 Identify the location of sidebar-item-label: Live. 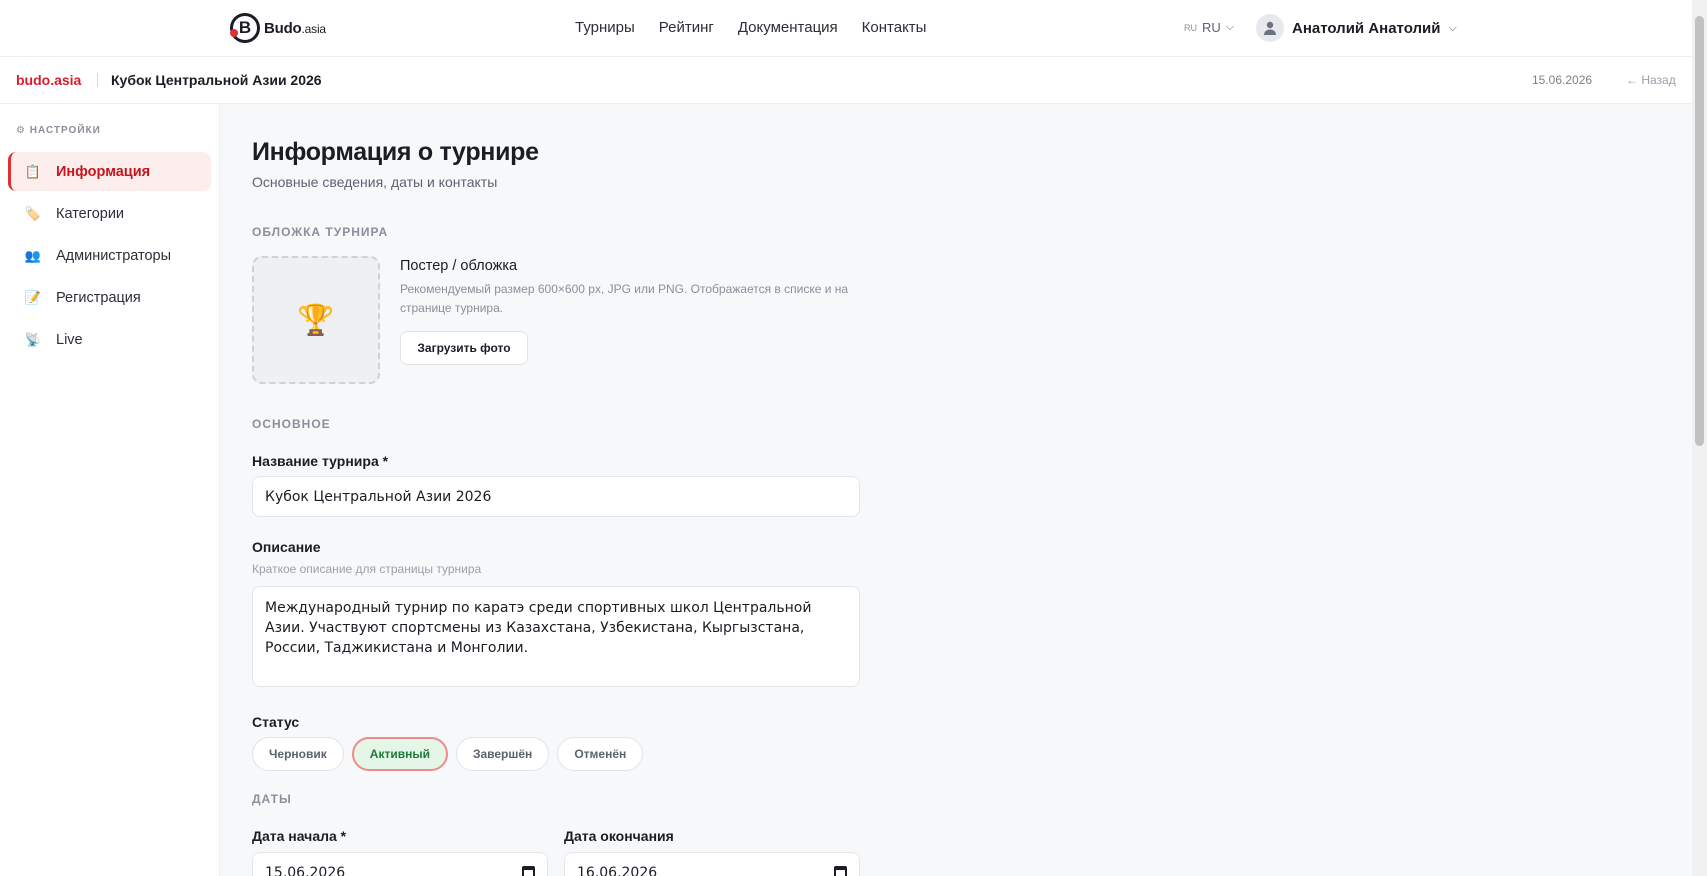
(69, 339).